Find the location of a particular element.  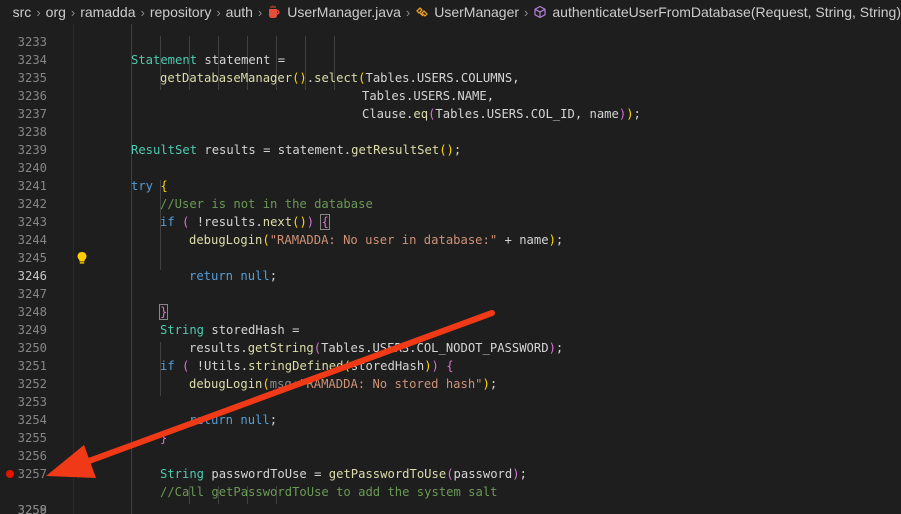

breadcrumb-item-auth: auth is located at coordinates (239, 12).